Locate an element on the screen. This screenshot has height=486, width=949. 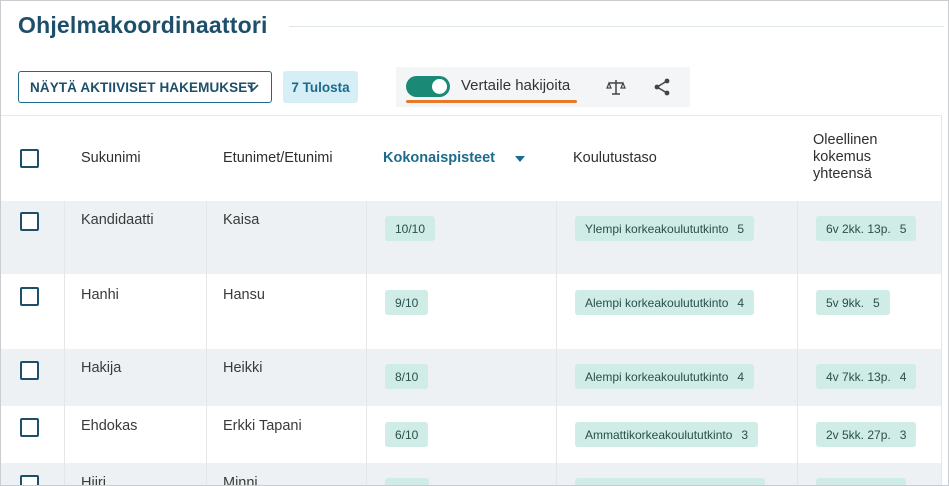
cell-sukunimi: Hanhi is located at coordinates (100, 295).